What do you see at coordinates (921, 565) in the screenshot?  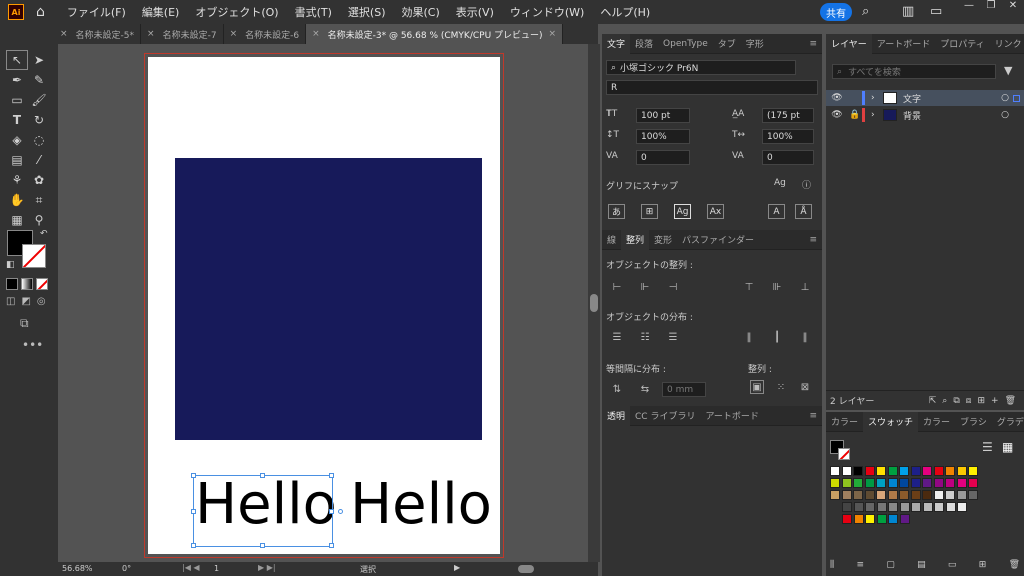 I see `swatch-options-icon: ▤` at bounding box center [921, 565].